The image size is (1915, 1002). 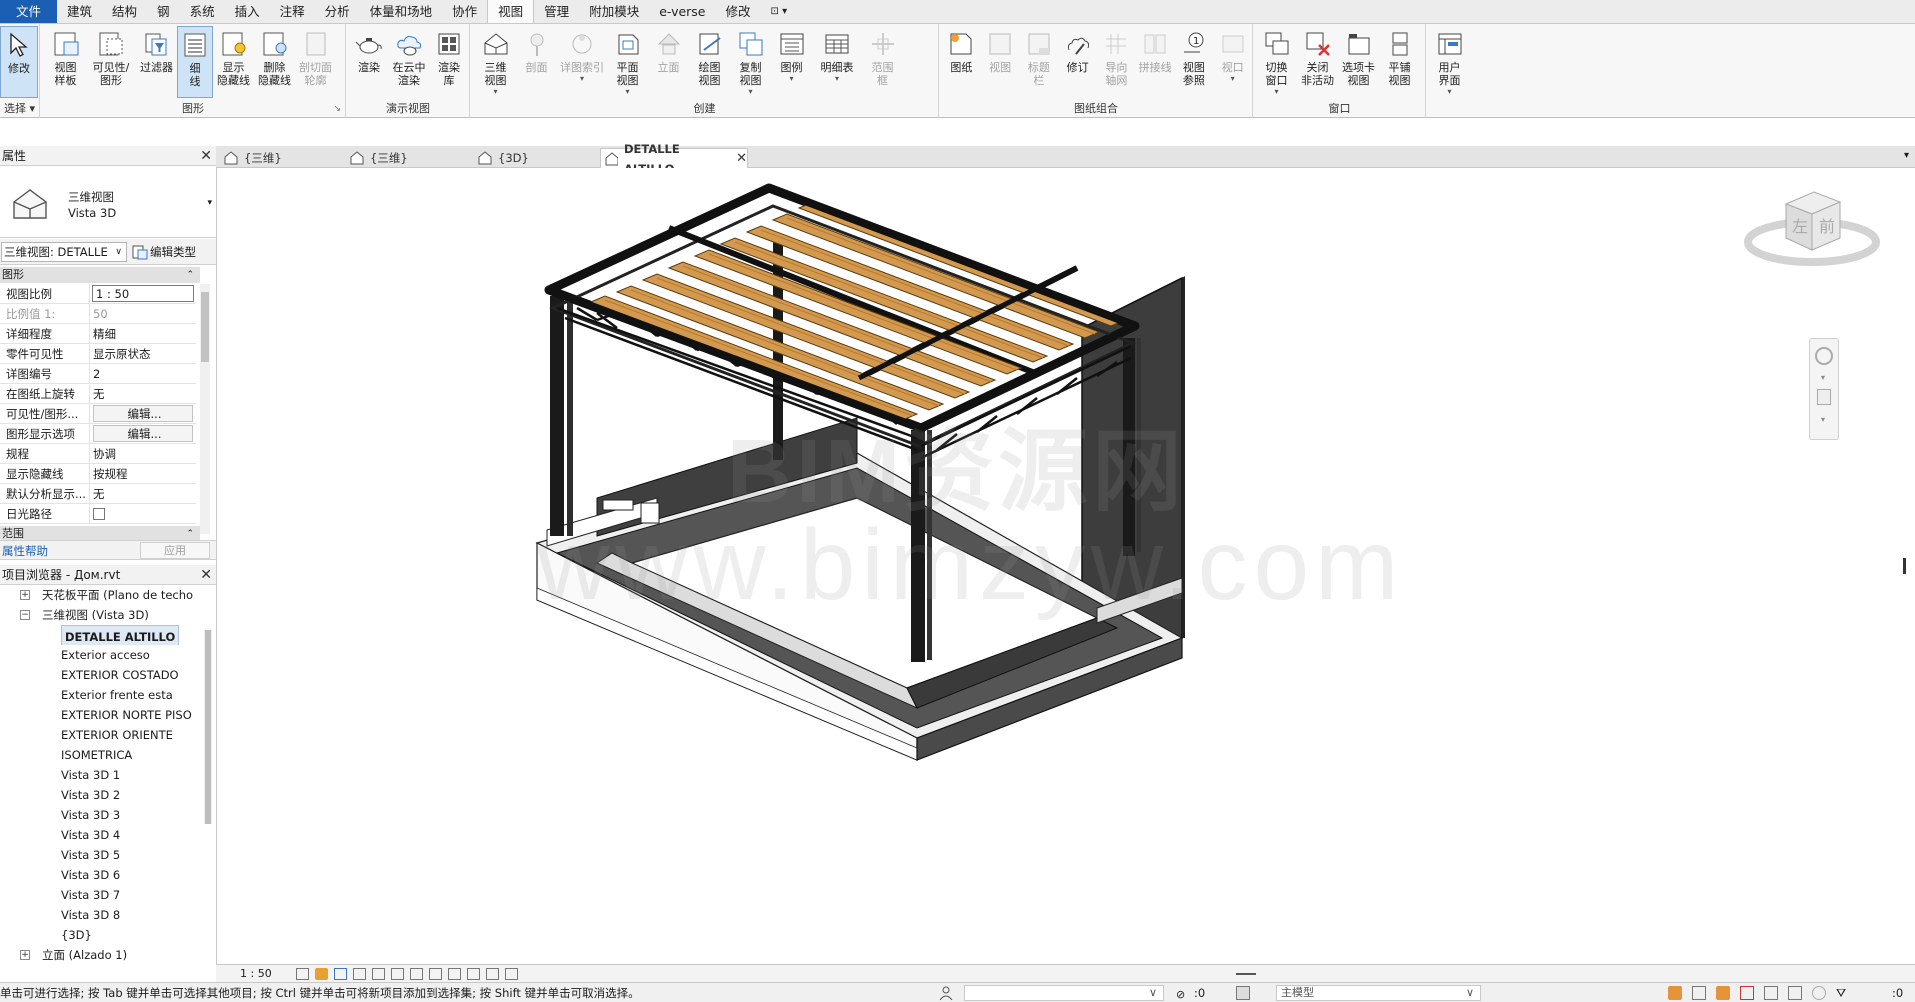 What do you see at coordinates (19, 109) in the screenshot?
I see `panel-select-label: 选择 ▾` at bounding box center [19, 109].